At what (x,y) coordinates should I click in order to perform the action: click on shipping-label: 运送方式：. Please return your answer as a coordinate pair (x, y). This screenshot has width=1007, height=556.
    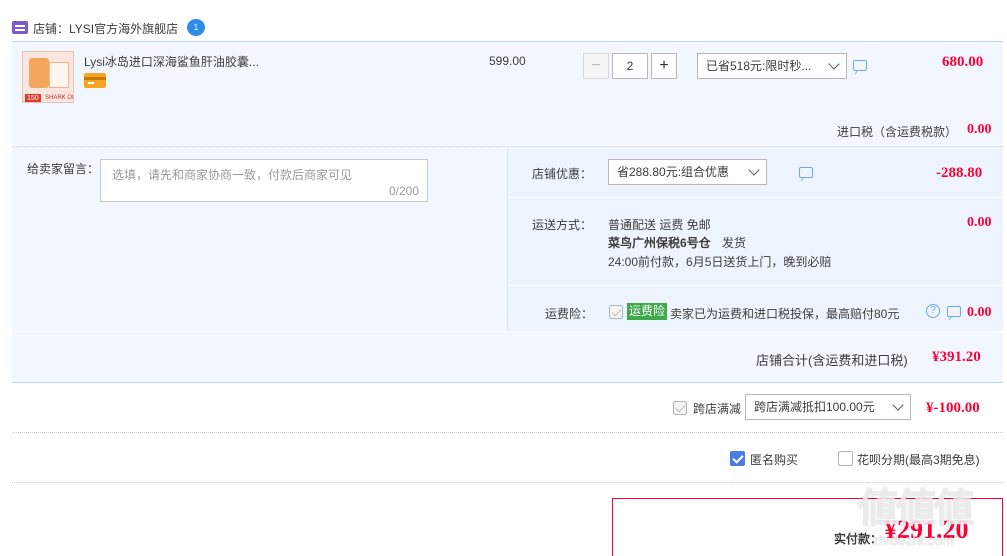
    Looking at the image, I should click on (562, 225).